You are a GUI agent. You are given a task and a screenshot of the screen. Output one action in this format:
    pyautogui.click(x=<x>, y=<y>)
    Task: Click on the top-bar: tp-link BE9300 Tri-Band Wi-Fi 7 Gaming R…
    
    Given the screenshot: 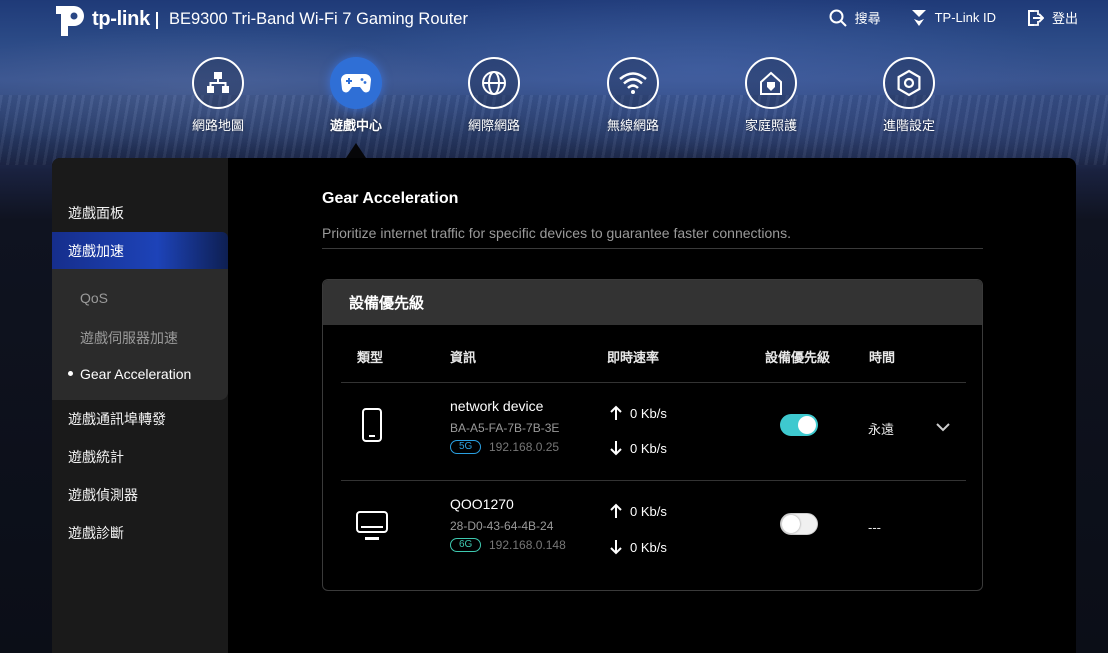 What is the action you would take?
    pyautogui.click(x=554, y=19)
    